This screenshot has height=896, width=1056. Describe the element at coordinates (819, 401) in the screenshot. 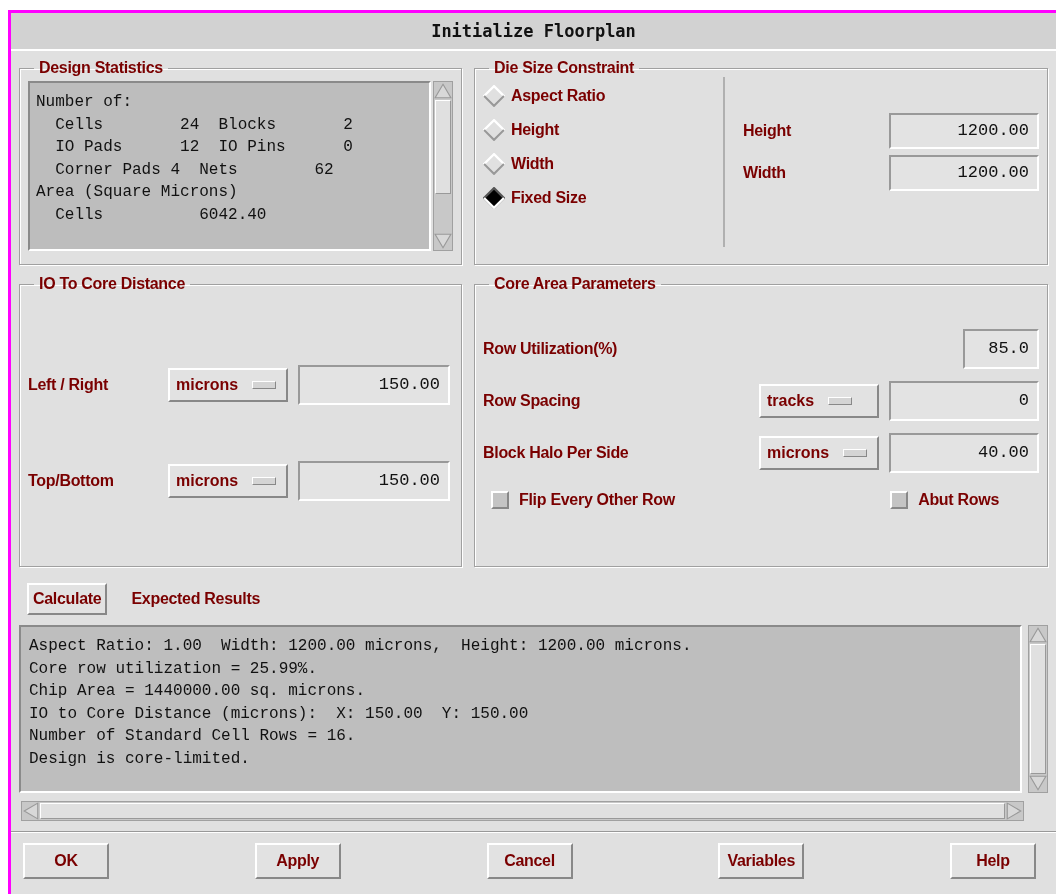

I see `unit-dropdown: tracks` at that location.